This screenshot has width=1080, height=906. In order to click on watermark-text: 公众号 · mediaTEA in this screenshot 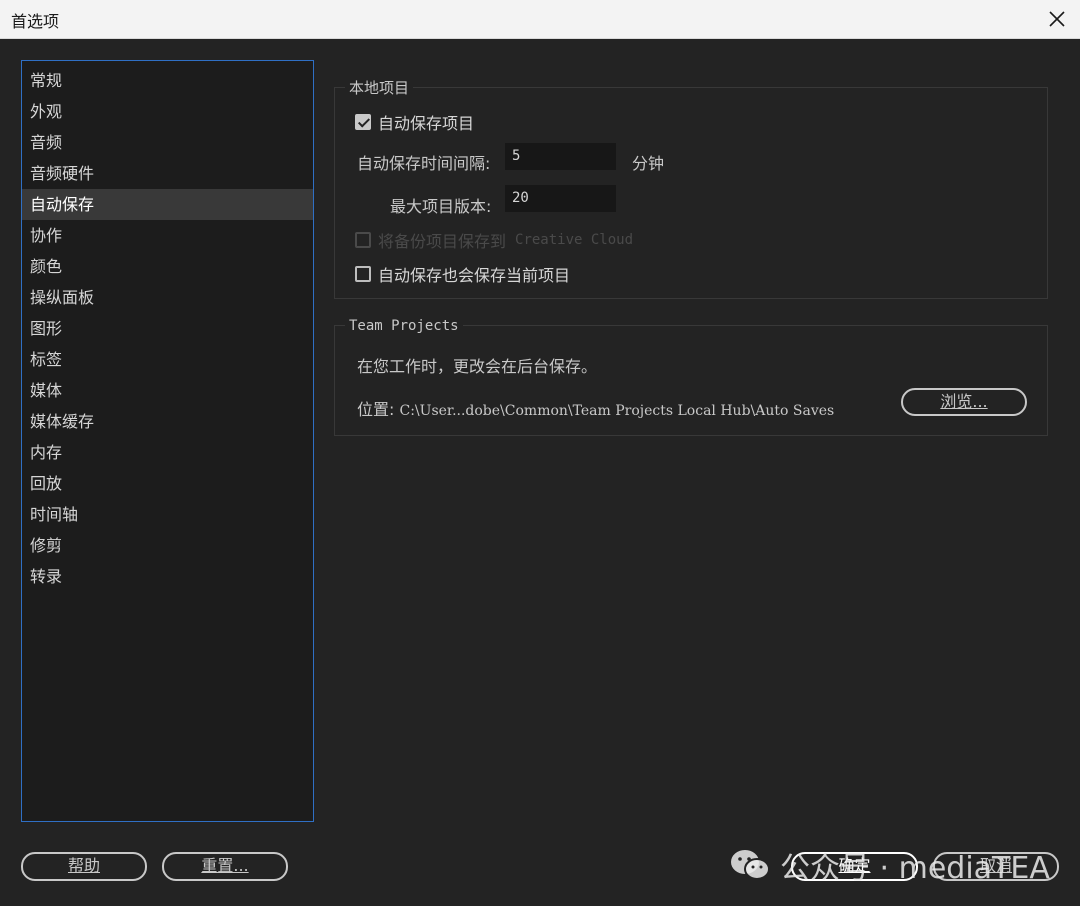, I will do `click(915, 868)`.